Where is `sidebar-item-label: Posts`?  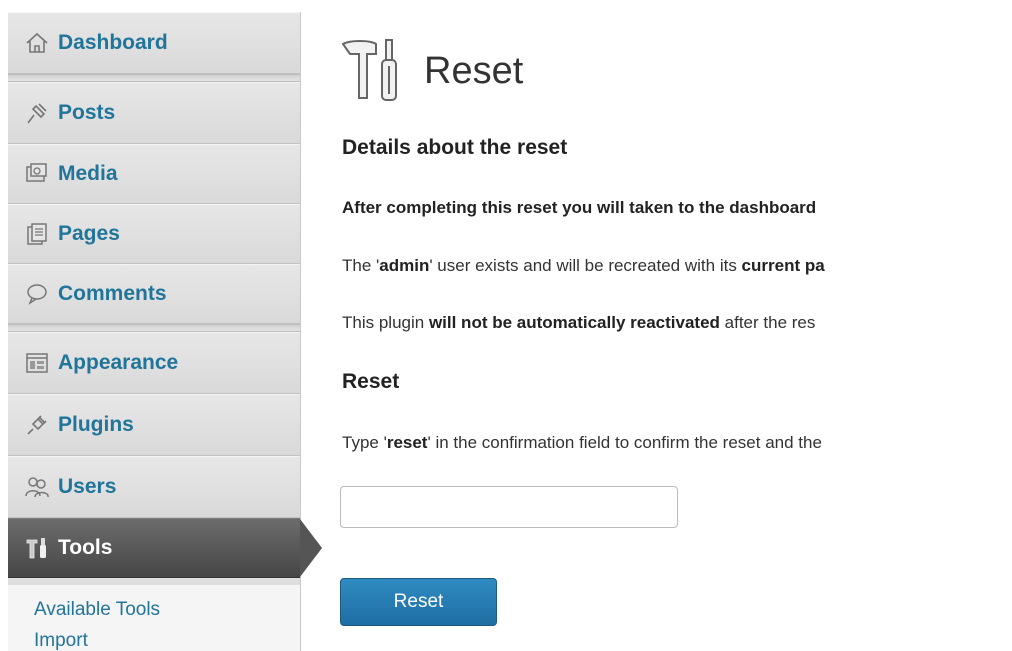 sidebar-item-label: Posts is located at coordinates (87, 112).